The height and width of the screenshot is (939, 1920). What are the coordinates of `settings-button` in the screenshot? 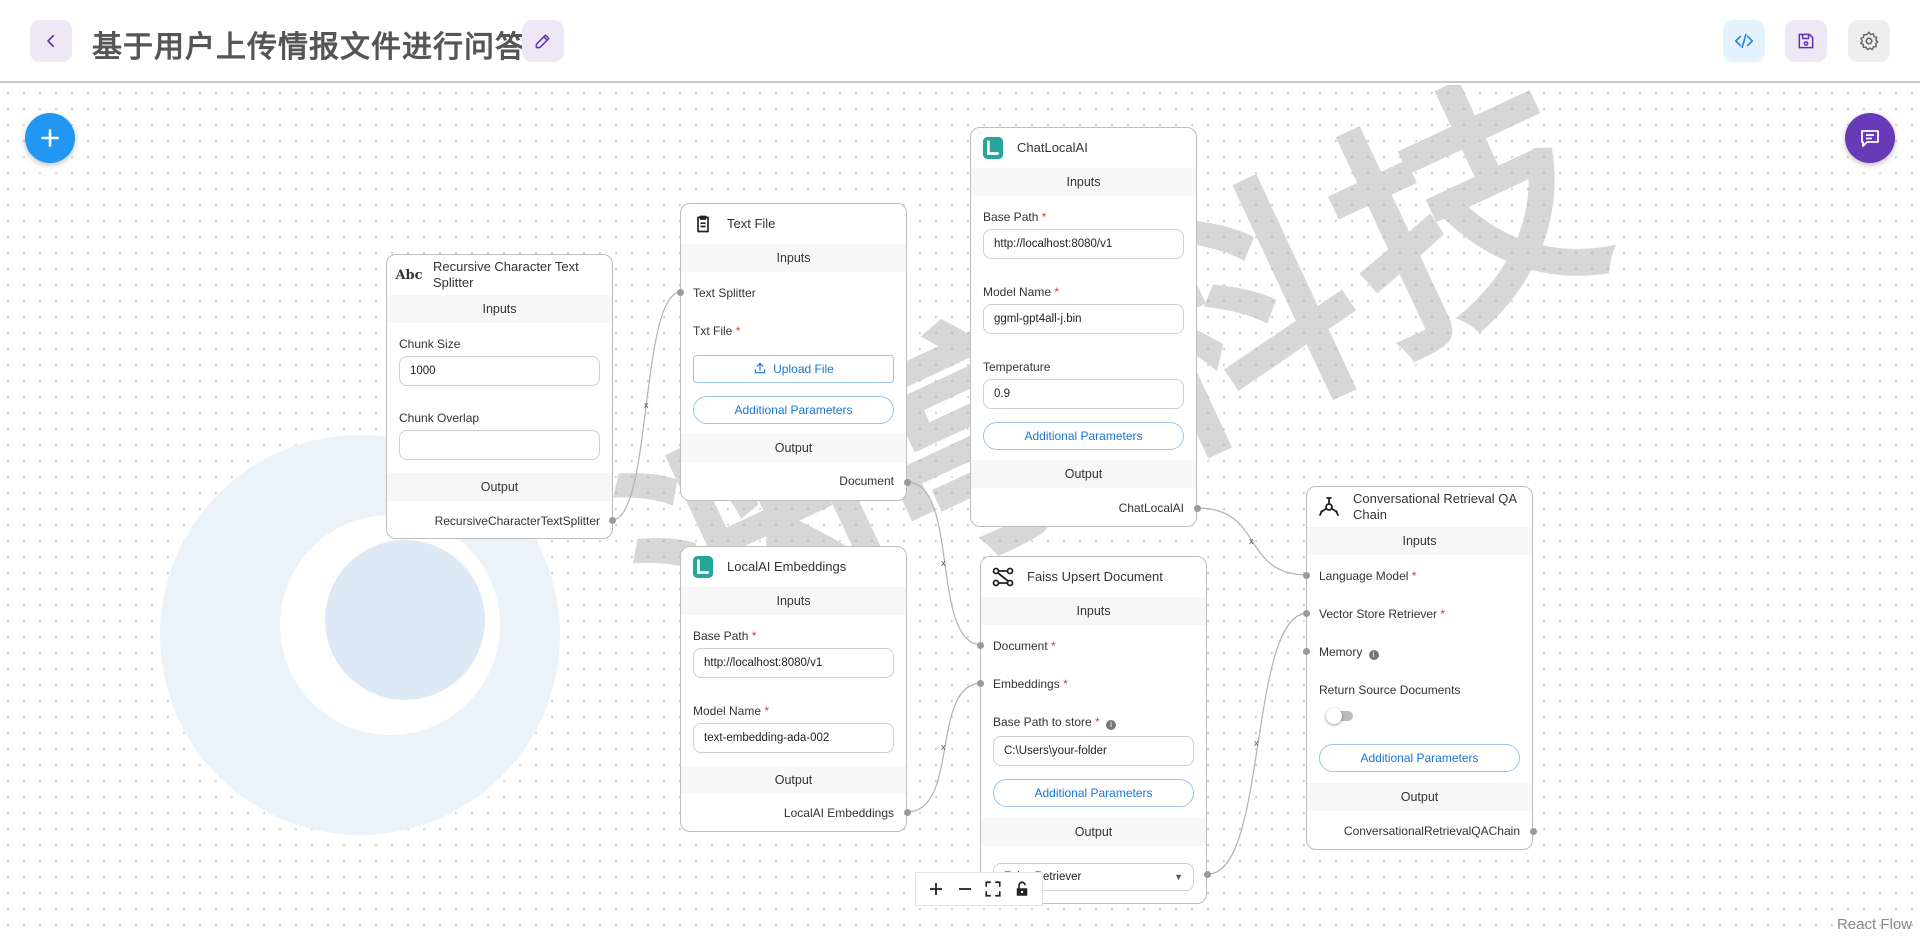 It's located at (1869, 41).